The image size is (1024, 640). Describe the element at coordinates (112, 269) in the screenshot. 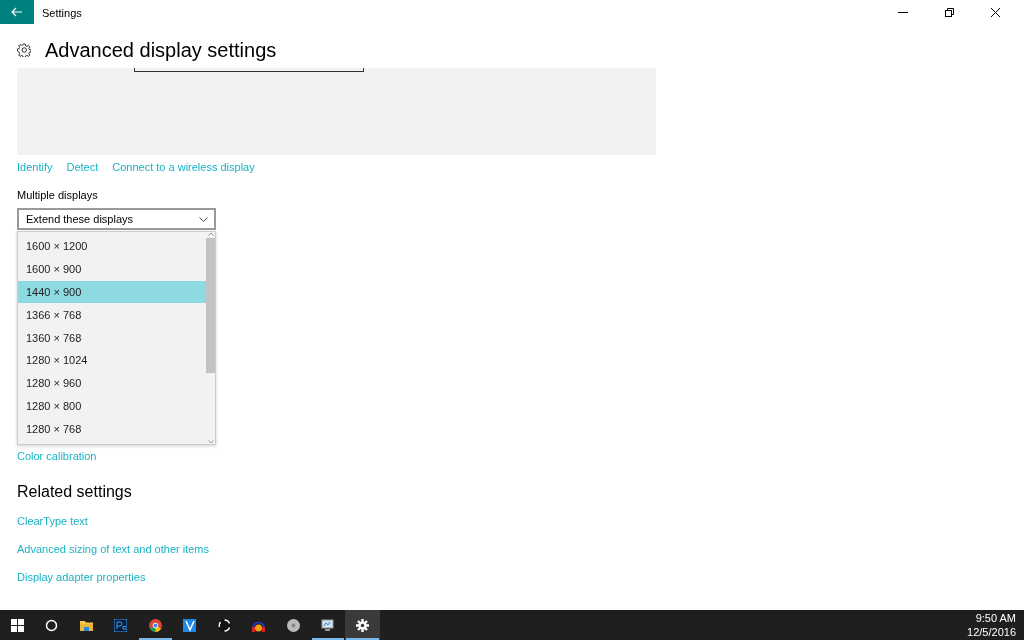

I see `resolution-option: 1600 × 900` at that location.